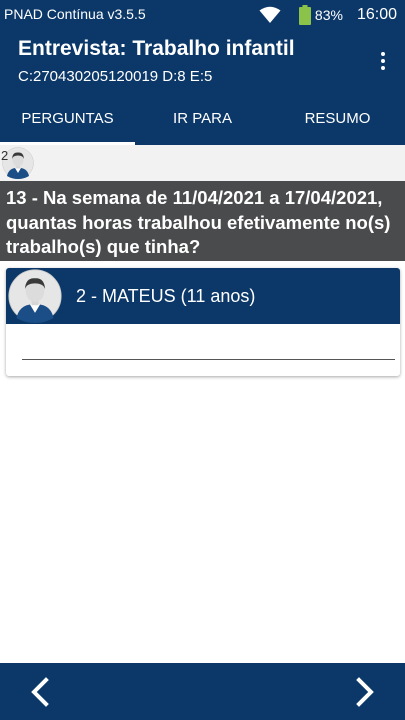 This screenshot has width=405, height=720. I want to click on page-title: Entrevista: Trabalho infantil, so click(156, 48).